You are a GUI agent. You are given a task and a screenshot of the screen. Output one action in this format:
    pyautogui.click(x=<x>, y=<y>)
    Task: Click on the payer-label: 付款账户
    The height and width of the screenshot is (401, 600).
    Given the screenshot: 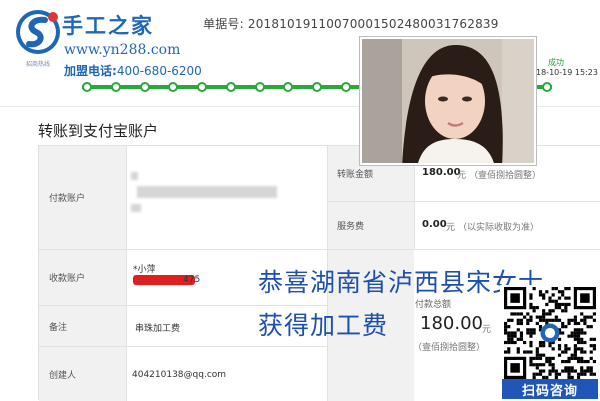 What is the action you would take?
    pyautogui.click(x=82, y=197)
    